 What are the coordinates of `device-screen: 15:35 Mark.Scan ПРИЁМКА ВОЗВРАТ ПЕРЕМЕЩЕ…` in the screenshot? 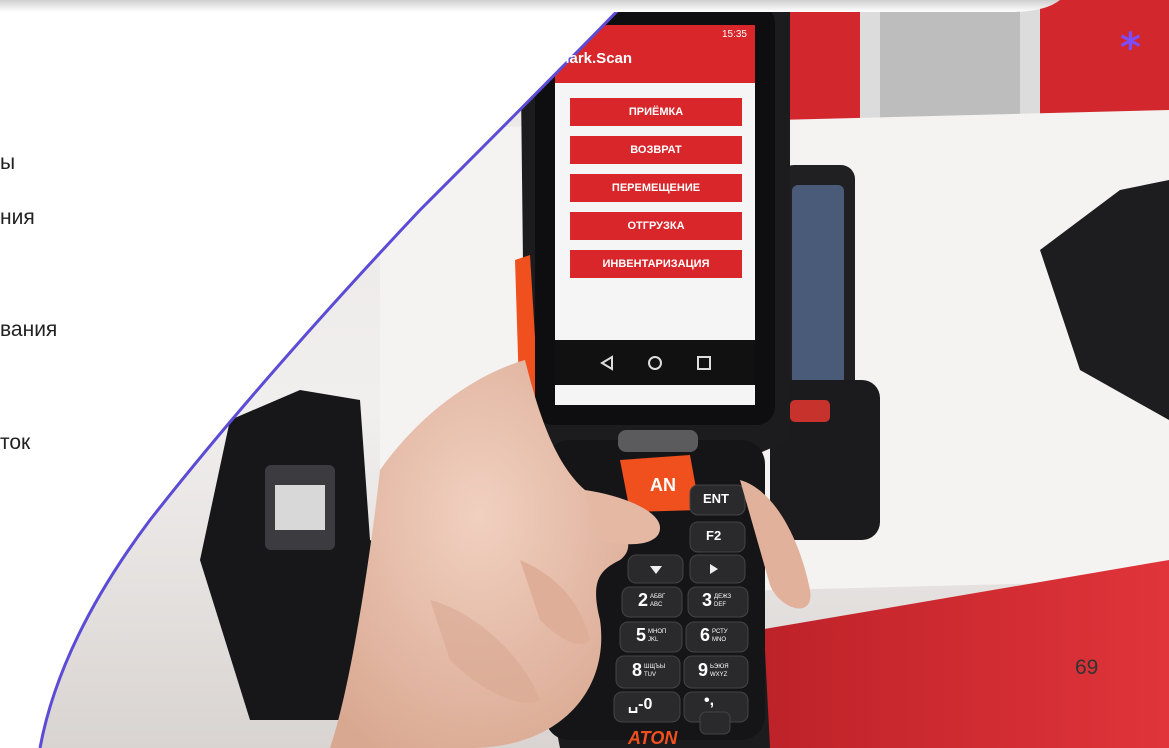 It's located at (655, 215).